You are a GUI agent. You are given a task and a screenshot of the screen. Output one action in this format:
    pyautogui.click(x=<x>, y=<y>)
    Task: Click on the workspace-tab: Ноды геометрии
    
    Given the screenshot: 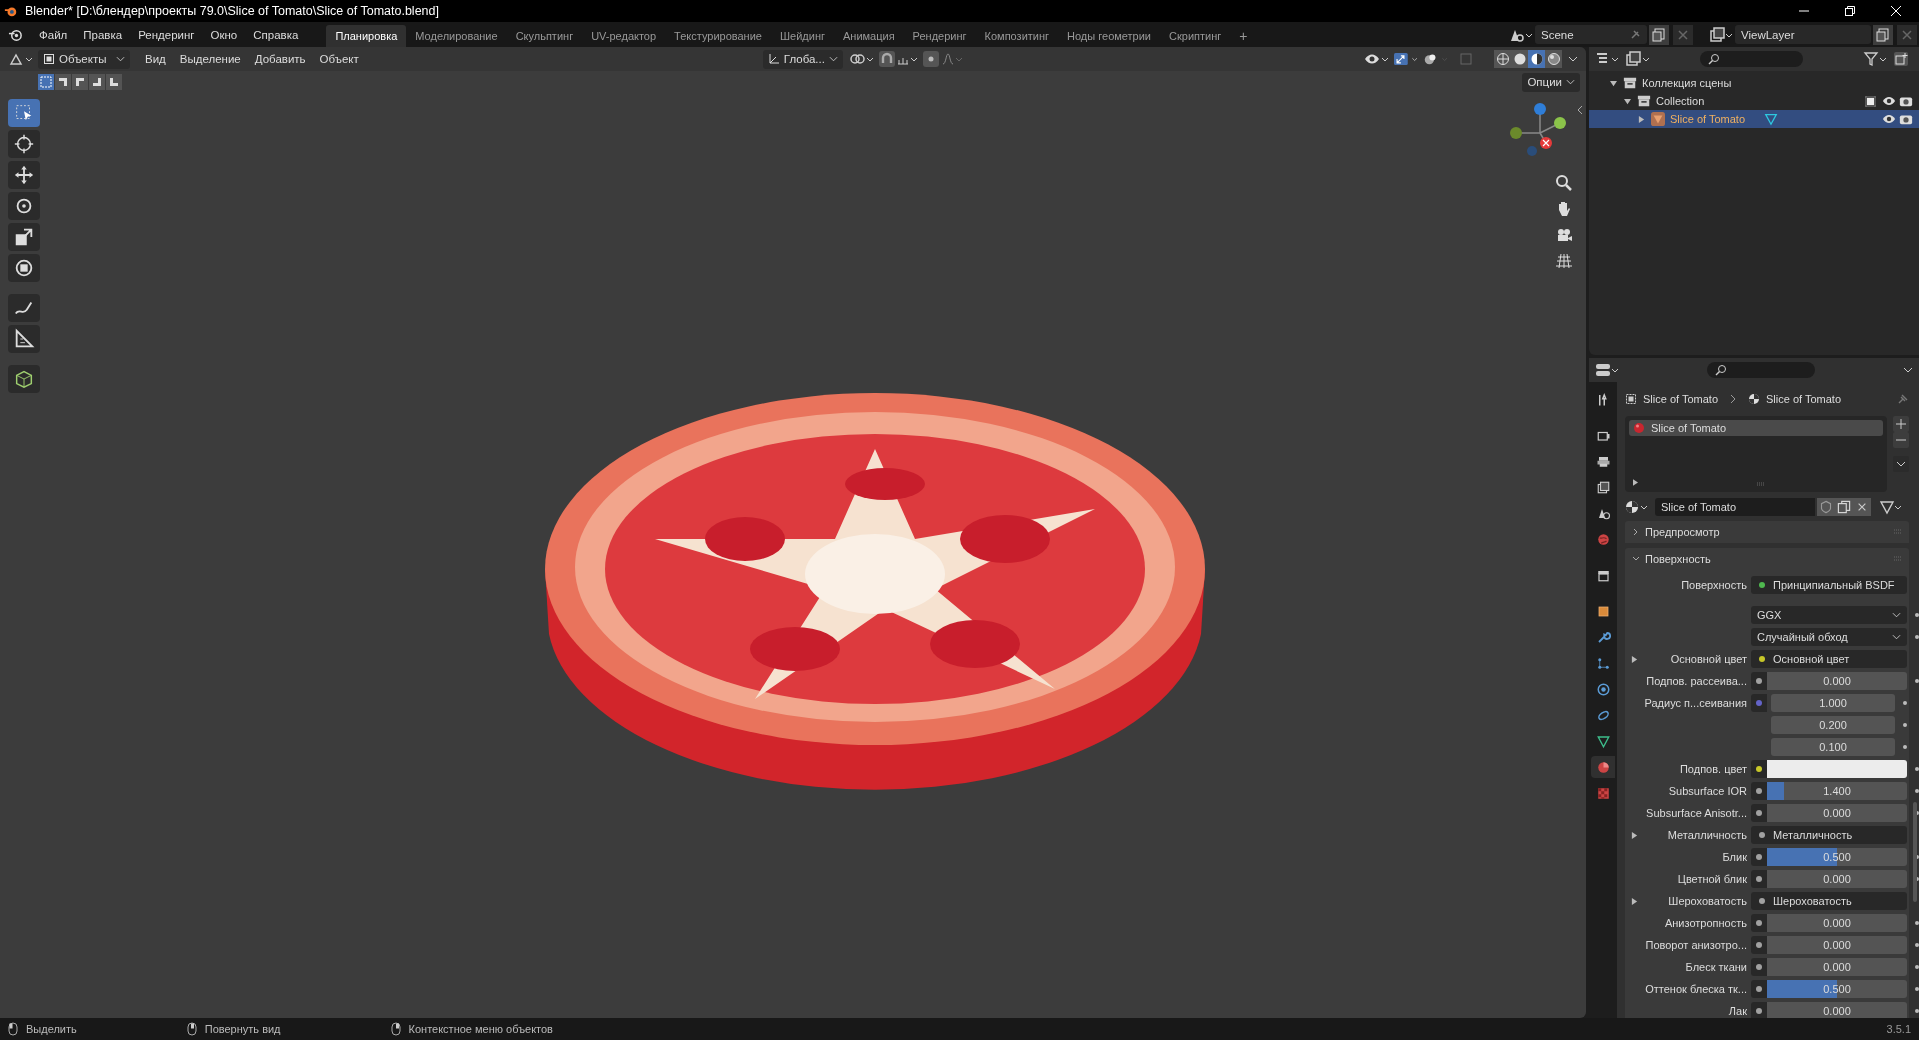 What is the action you would take?
    pyautogui.click(x=1109, y=36)
    